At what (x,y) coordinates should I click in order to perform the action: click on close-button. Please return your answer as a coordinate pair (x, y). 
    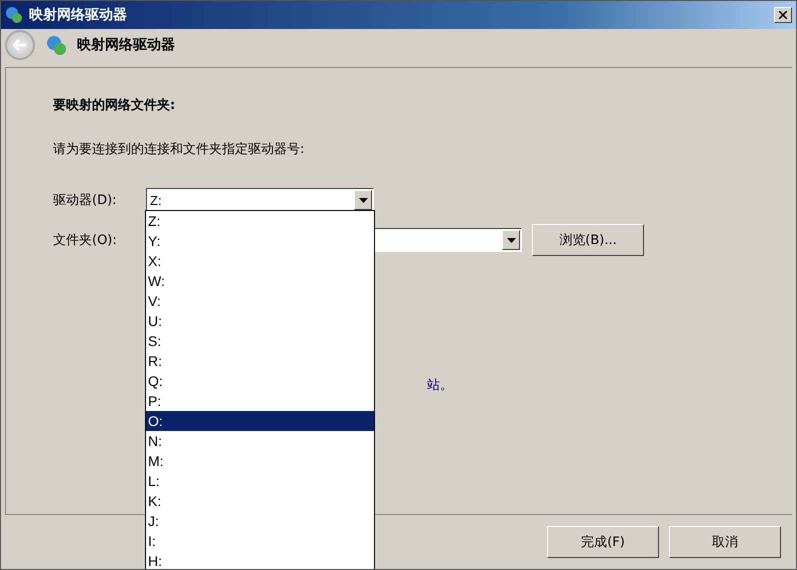
    Looking at the image, I should click on (783, 15).